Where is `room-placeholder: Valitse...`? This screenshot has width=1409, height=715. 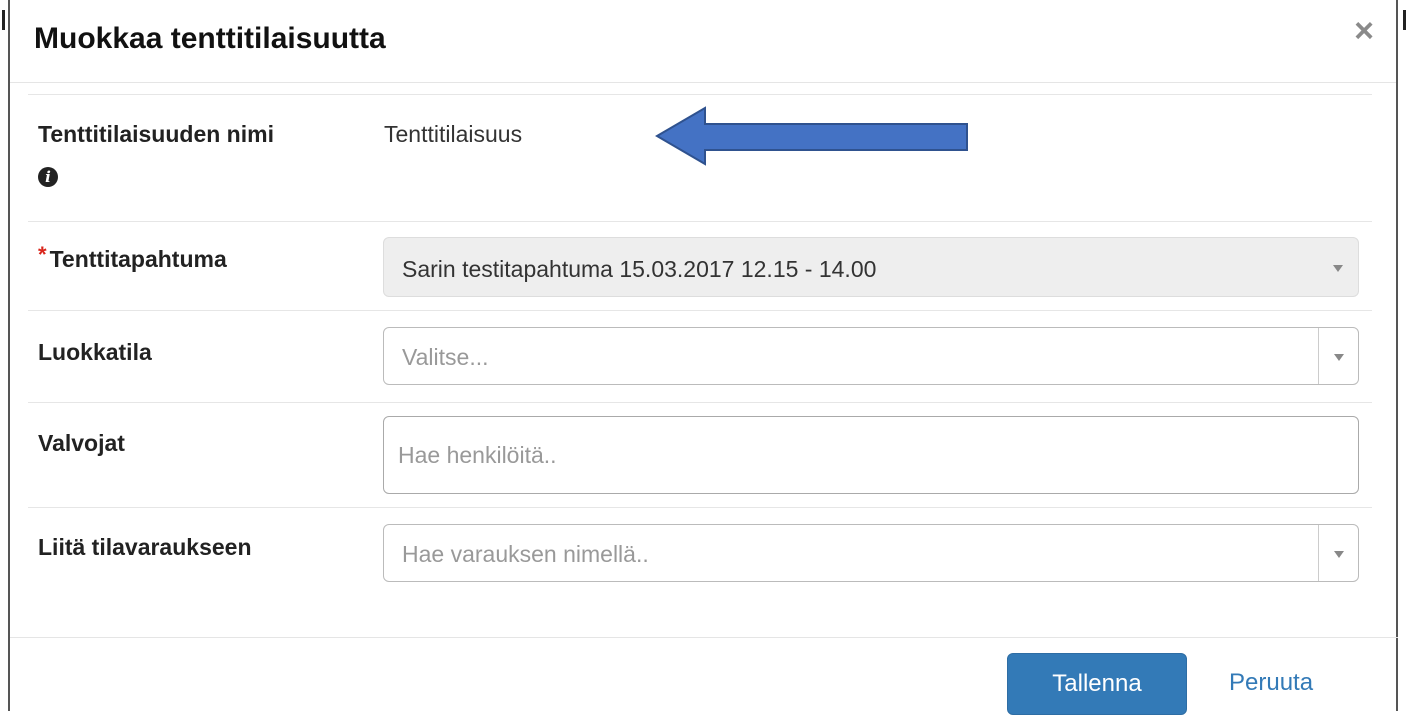 room-placeholder: Valitse... is located at coordinates (445, 357).